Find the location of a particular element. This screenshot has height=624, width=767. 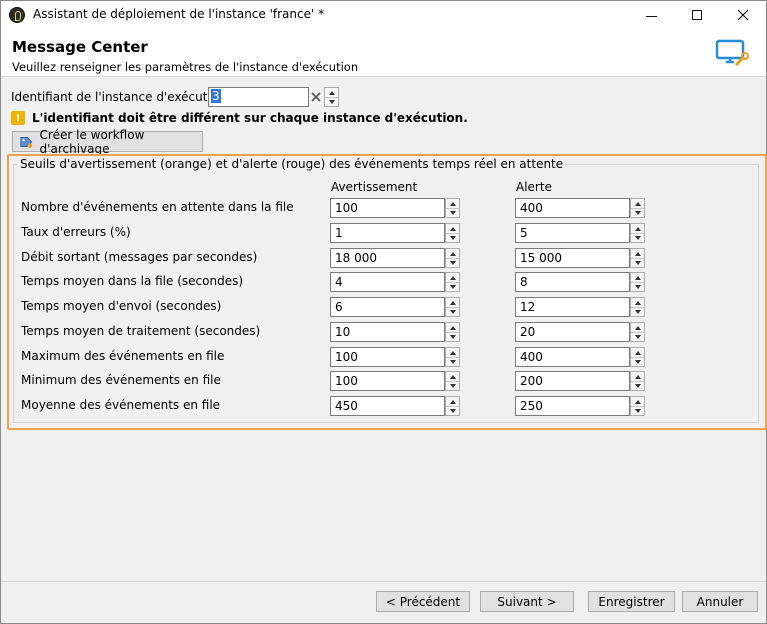

identifier-spinner is located at coordinates (331, 97).